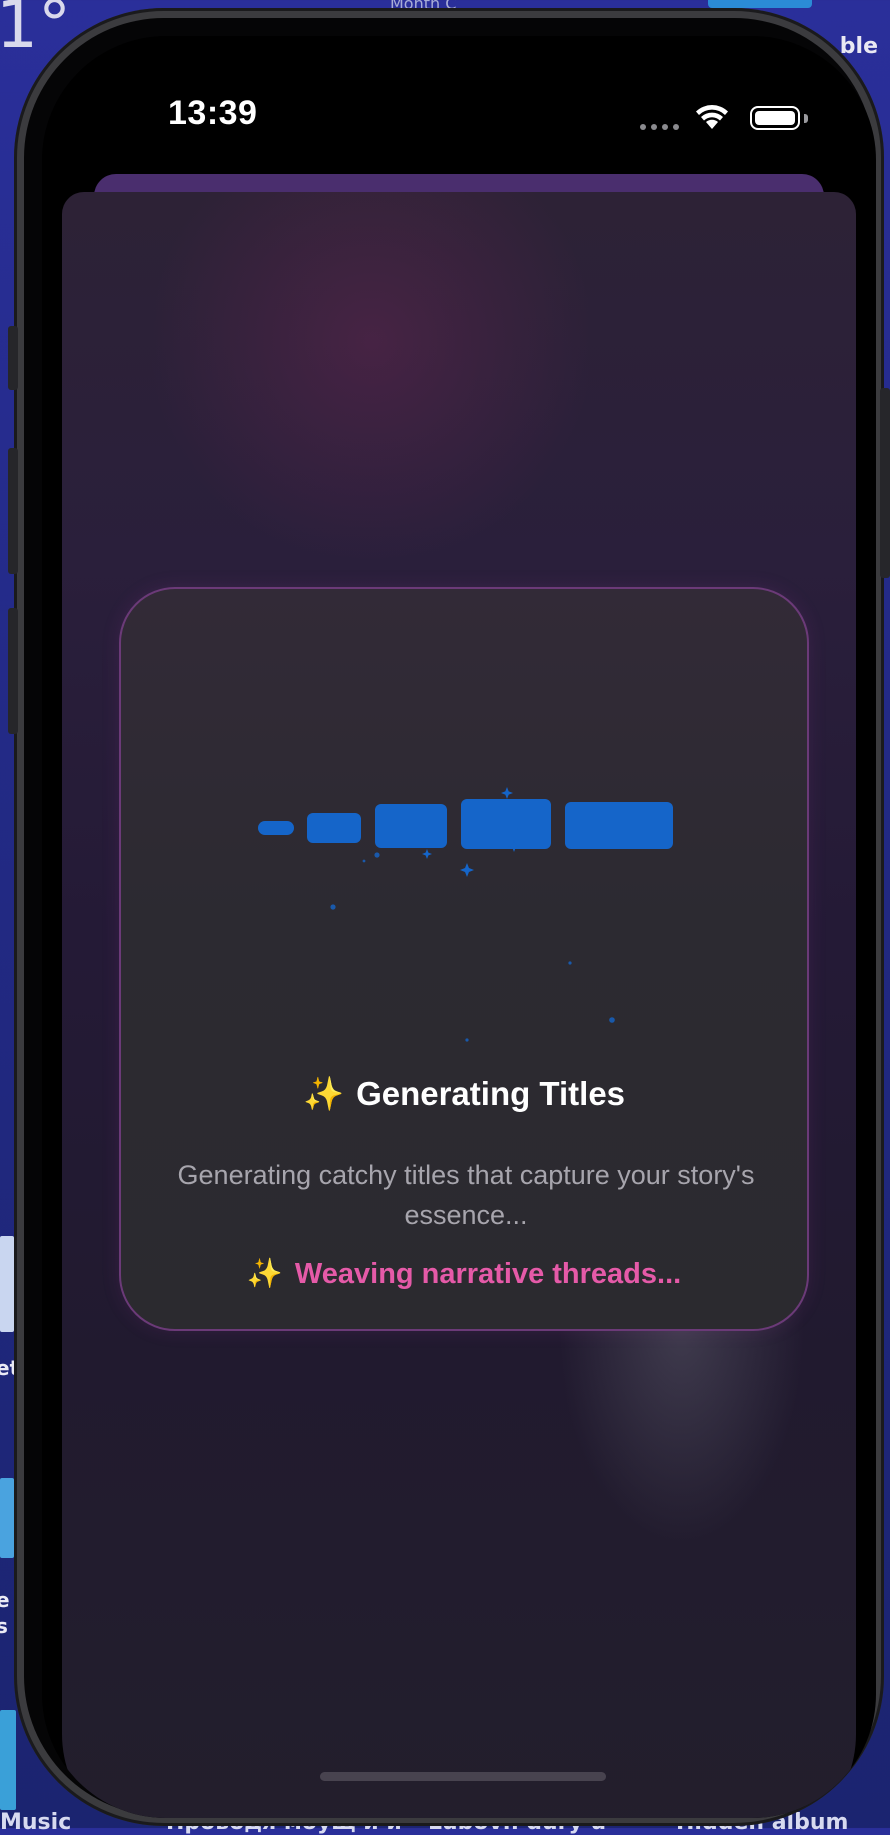  Describe the element at coordinates (712, 117) in the screenshot. I see `wifi-icon` at that location.